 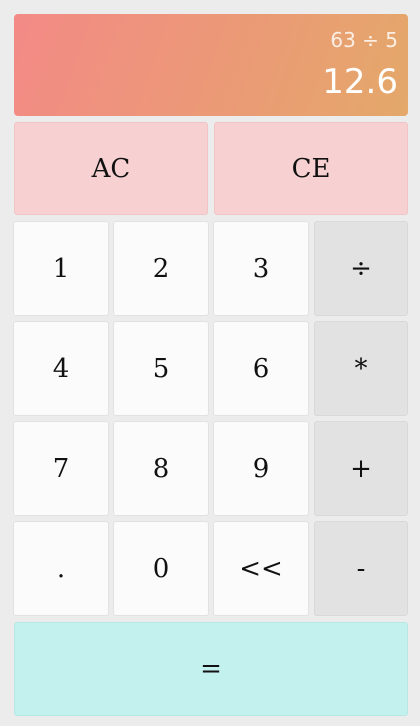 What do you see at coordinates (161, 568) in the screenshot?
I see `digit-0-button: 0` at bounding box center [161, 568].